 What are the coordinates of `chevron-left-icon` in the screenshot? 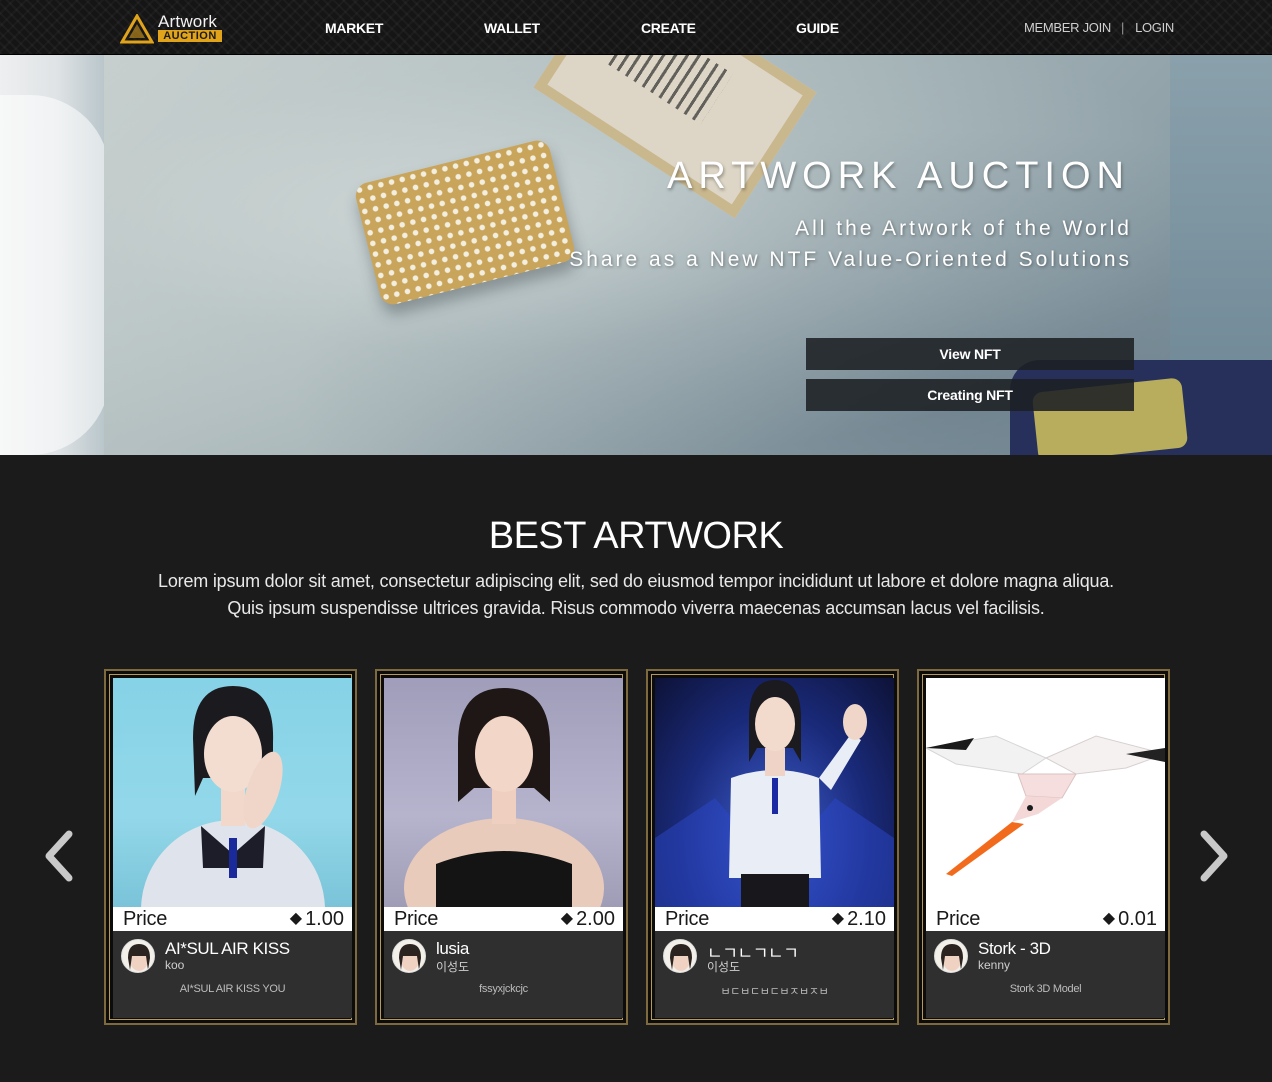 It's located at (59, 856).